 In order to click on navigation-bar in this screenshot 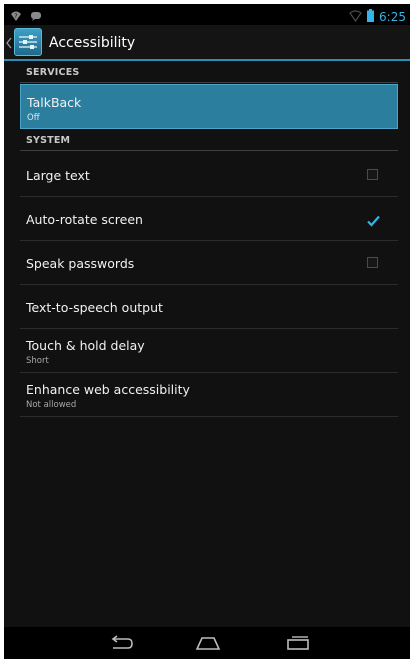, I will do `click(207, 643)`.